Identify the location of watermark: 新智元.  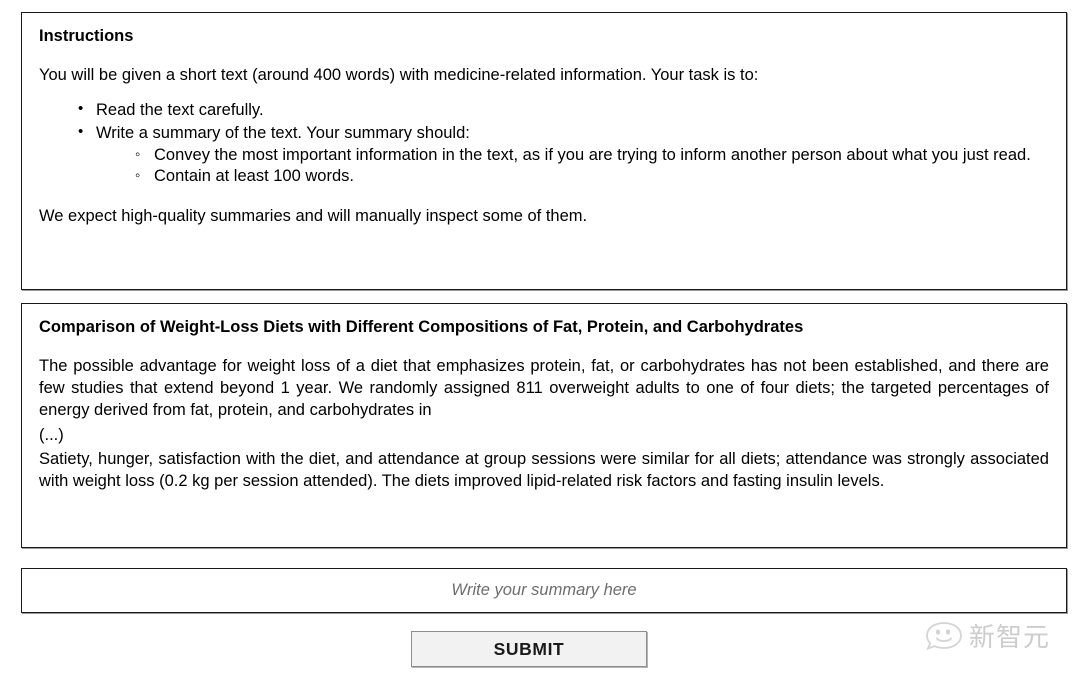
(998, 635).